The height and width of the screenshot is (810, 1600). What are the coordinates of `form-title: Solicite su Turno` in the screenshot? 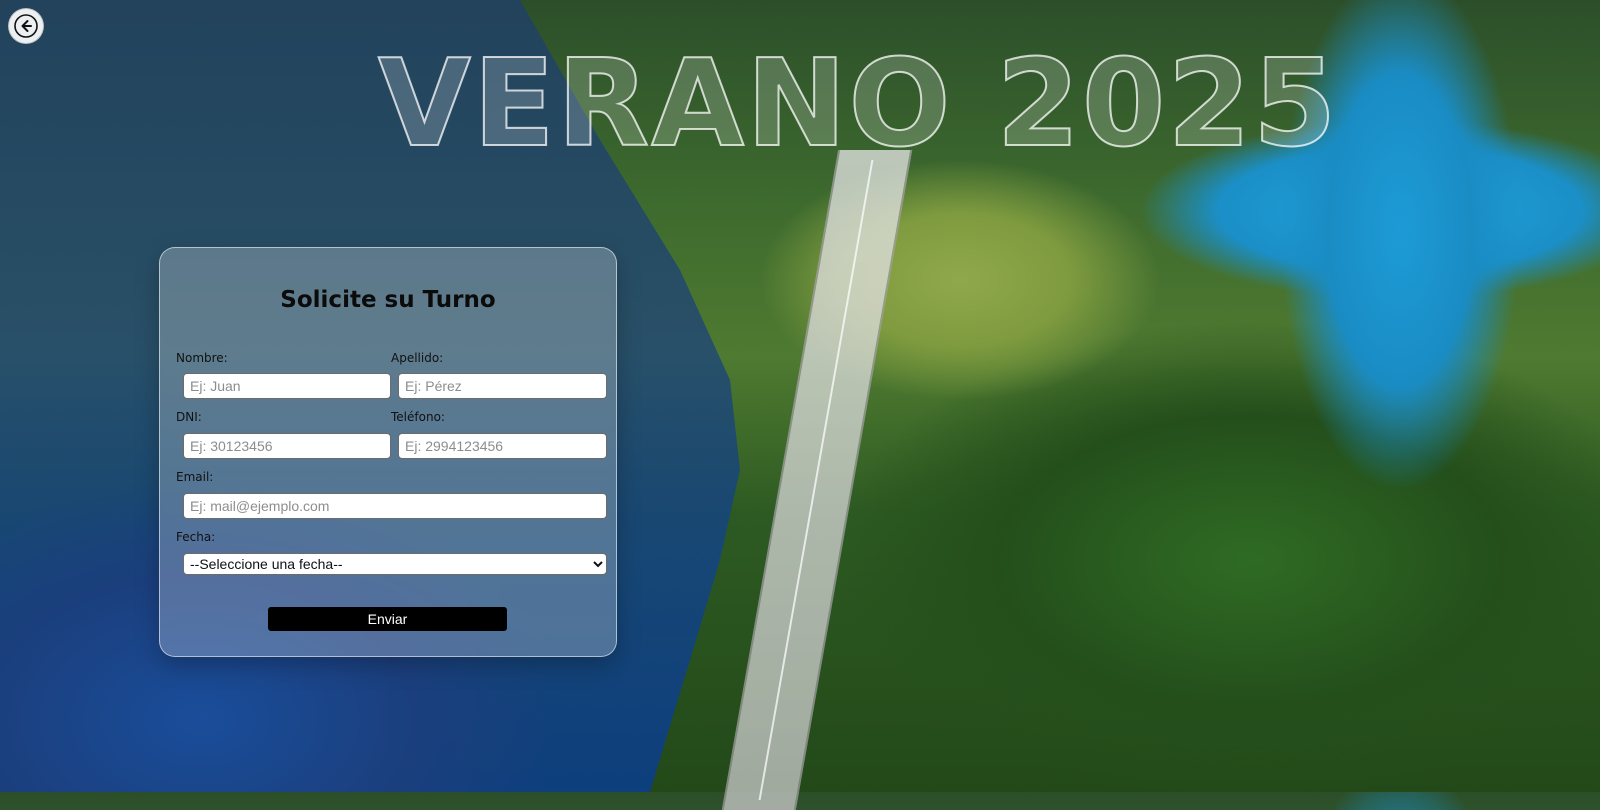 It's located at (388, 300).